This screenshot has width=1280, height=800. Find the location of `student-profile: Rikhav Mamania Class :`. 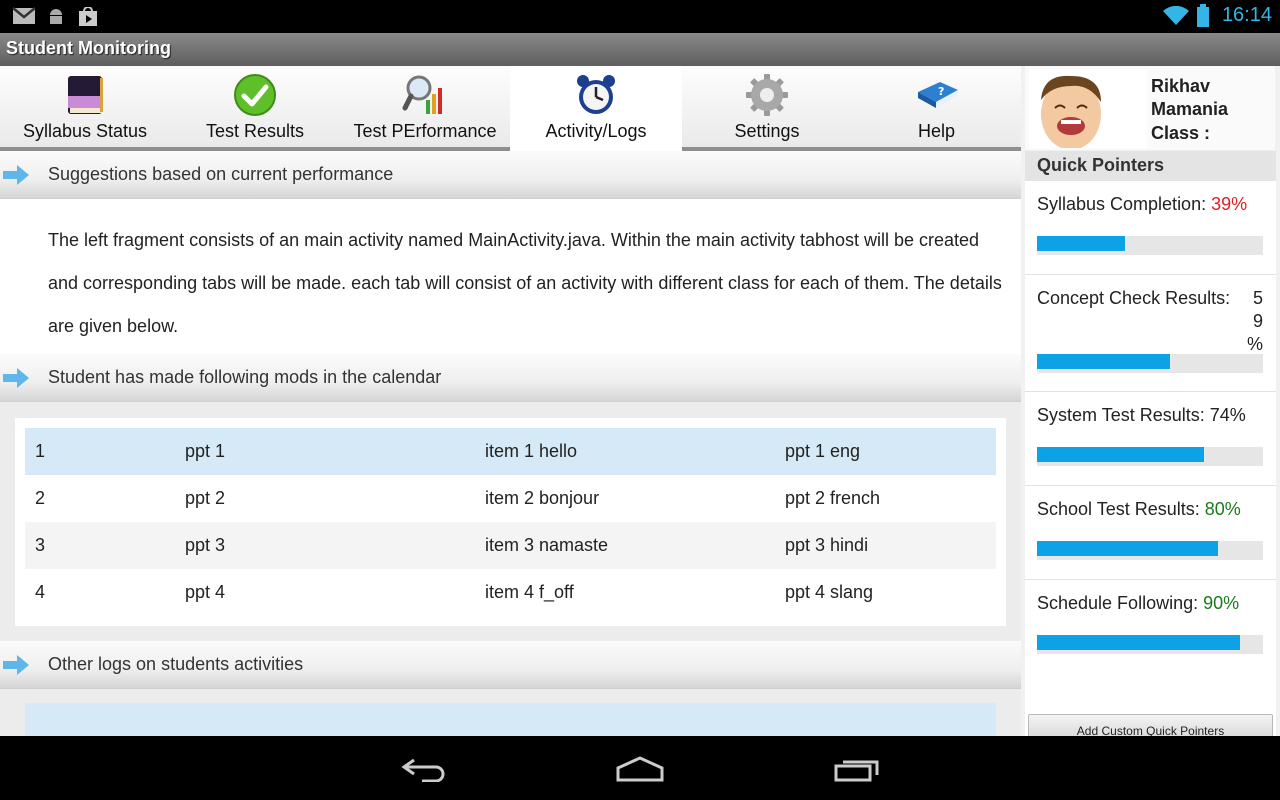

student-profile: Rikhav Mamania Class : is located at coordinates (1150, 108).